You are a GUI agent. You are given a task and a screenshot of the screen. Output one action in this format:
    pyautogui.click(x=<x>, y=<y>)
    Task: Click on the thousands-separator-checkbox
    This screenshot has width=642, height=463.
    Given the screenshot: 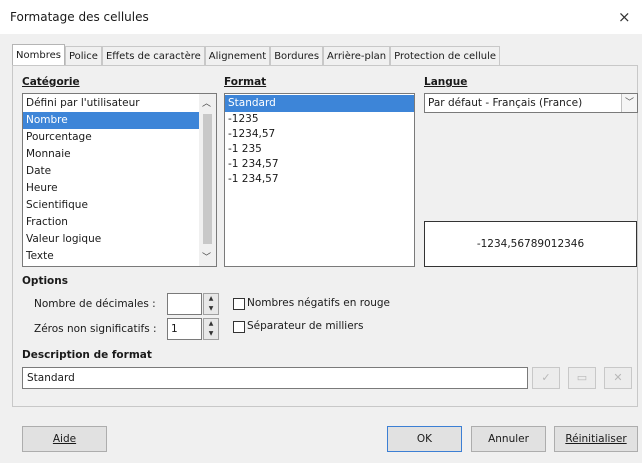 What is the action you would take?
    pyautogui.click(x=239, y=327)
    